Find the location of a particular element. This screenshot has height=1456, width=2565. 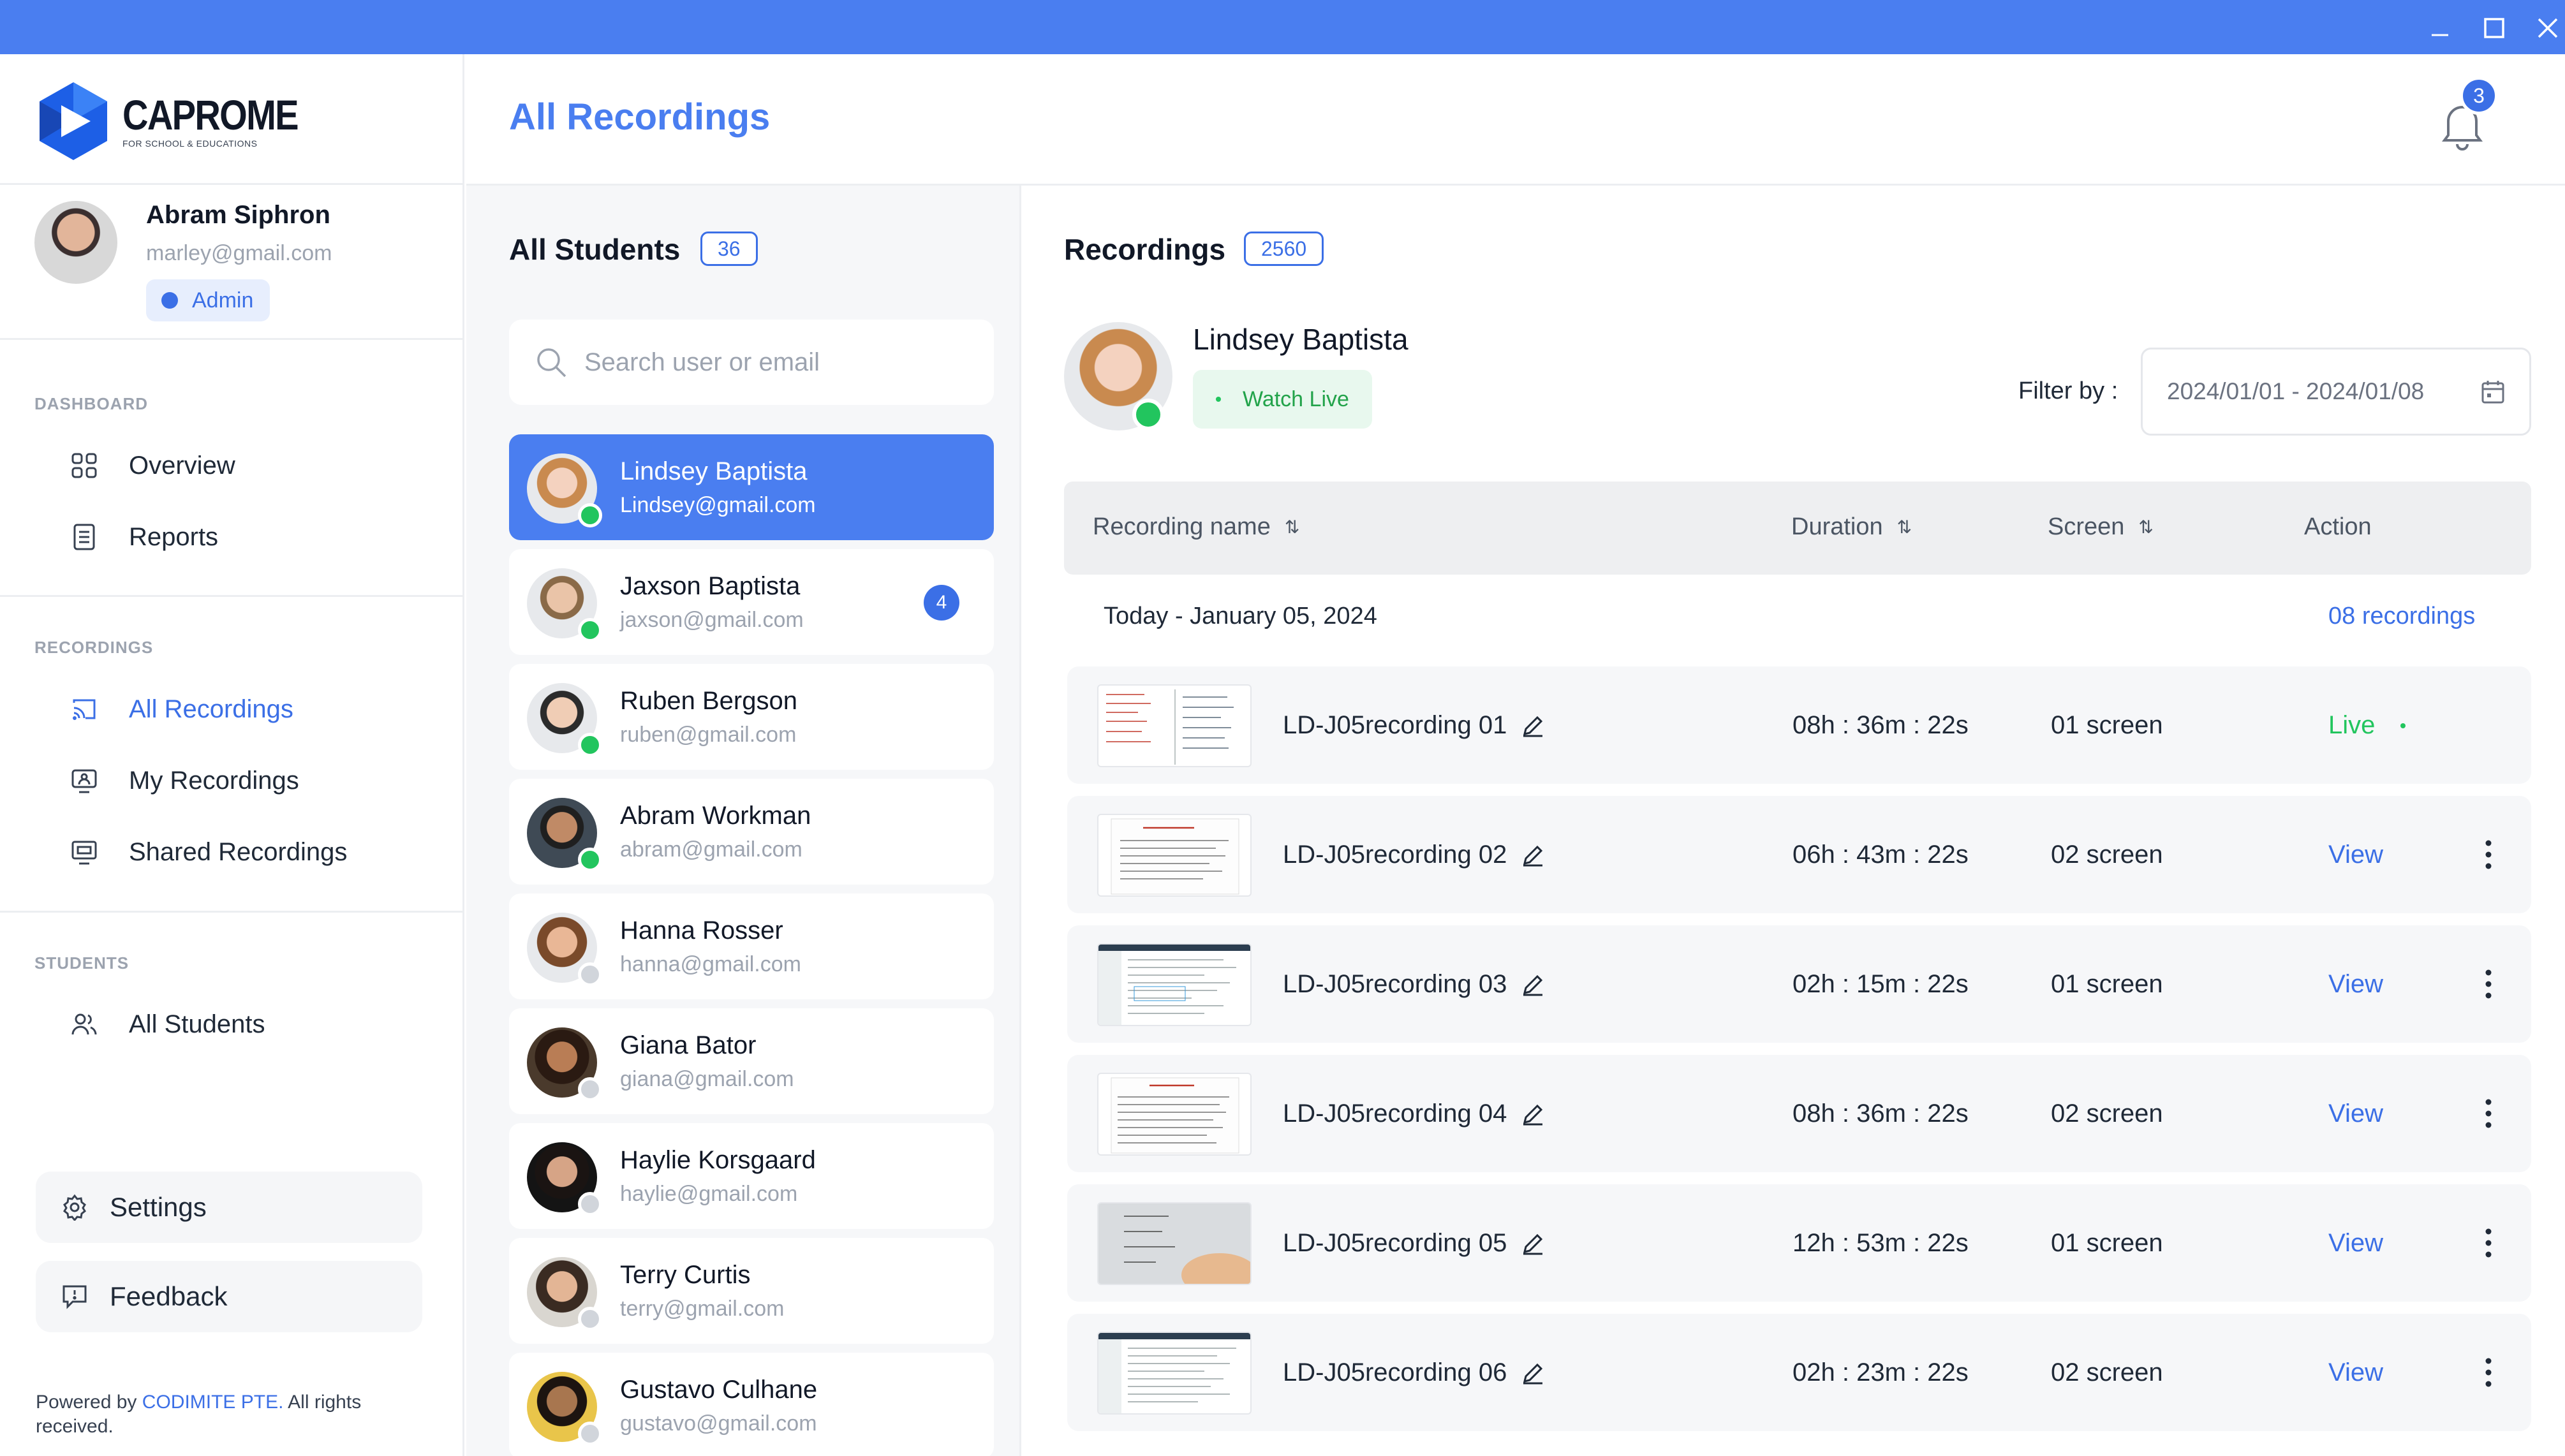

student-row: Ruben Bergson ruben@gmail.com is located at coordinates (751, 717).